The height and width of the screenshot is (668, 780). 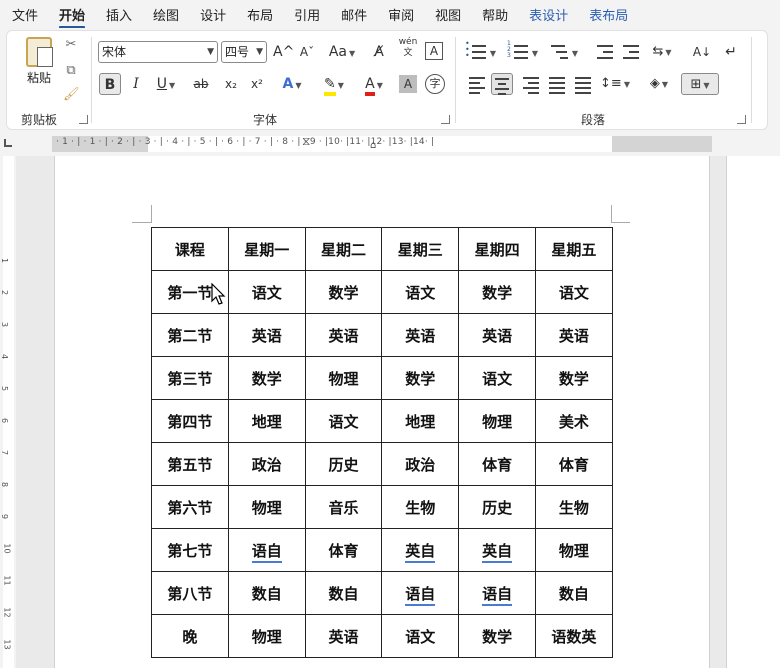 I want to click on right-indent-marker: ⌂, so click(x=373, y=145).